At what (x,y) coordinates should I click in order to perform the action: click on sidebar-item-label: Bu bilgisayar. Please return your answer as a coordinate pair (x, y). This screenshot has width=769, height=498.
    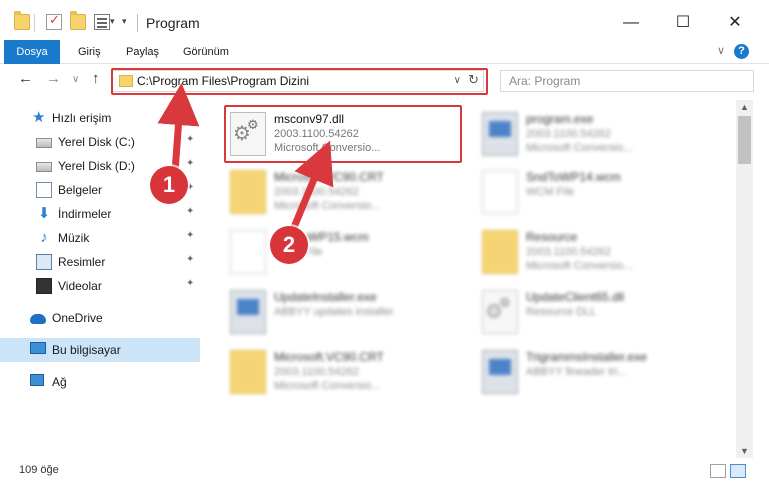
    Looking at the image, I should click on (86, 350).